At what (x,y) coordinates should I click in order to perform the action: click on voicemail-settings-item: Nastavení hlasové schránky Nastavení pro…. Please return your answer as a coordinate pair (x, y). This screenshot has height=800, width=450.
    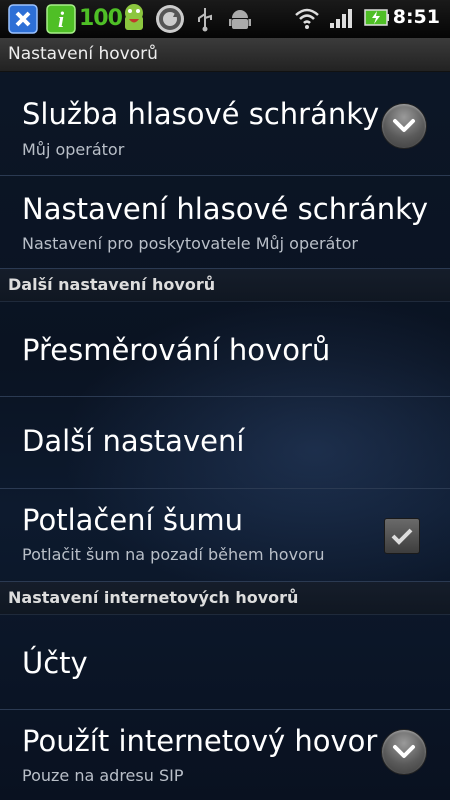
    Looking at the image, I should click on (225, 222).